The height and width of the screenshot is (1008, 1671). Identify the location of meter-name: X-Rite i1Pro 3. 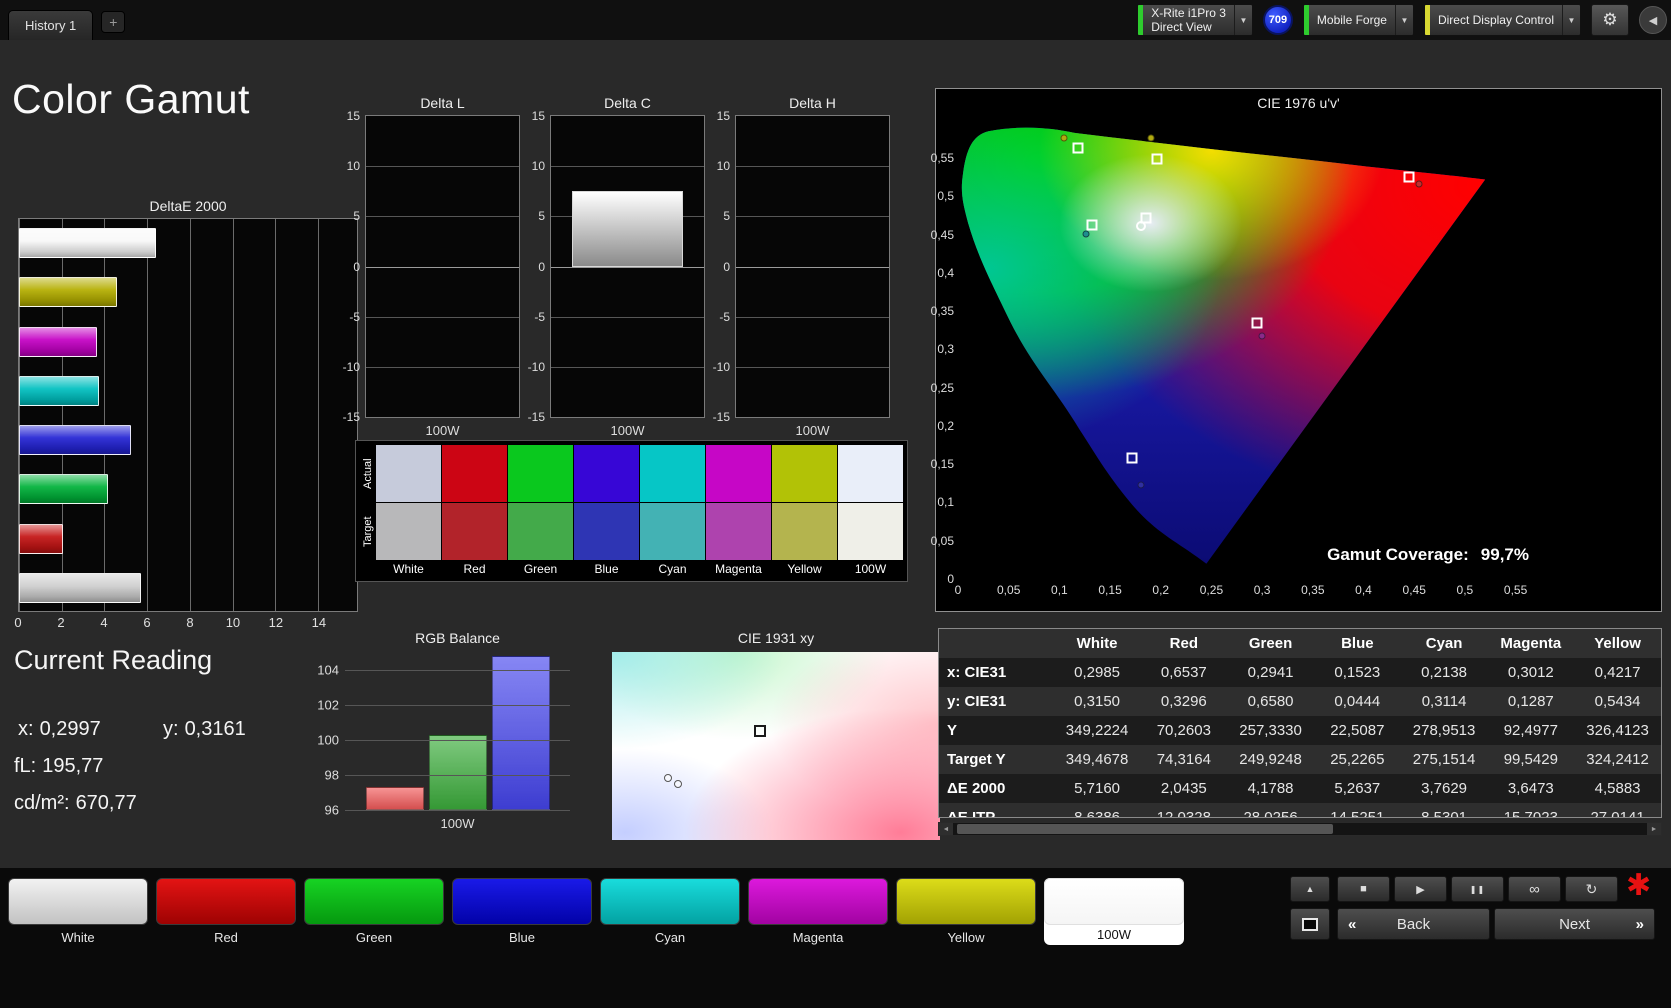
(1188, 13).